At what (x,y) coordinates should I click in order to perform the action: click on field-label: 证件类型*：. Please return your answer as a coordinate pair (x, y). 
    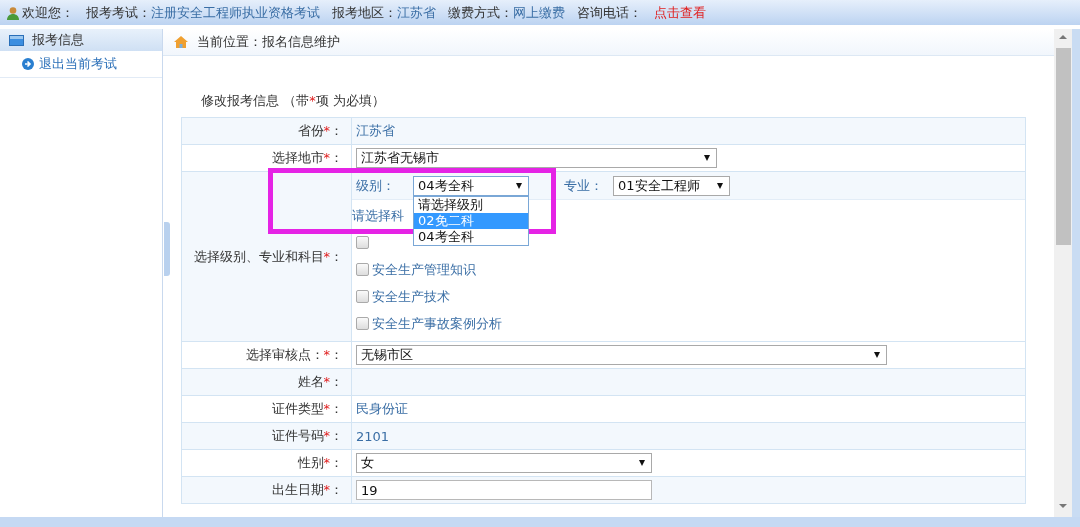
    Looking at the image, I should click on (307, 409).